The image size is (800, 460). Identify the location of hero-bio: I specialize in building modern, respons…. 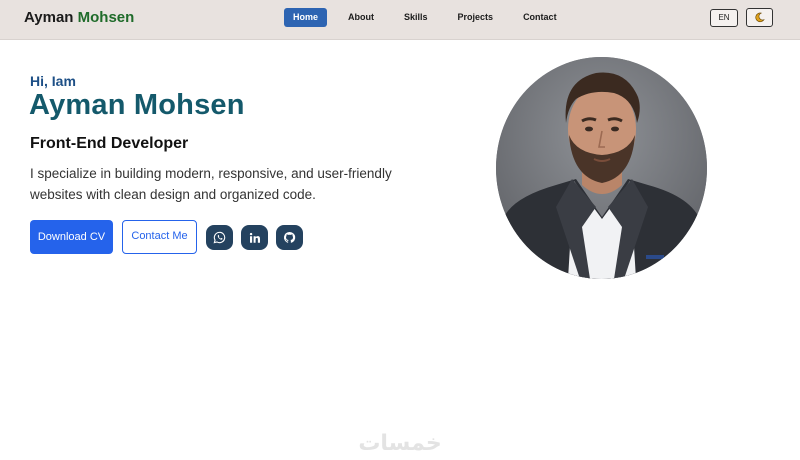
(211, 184).